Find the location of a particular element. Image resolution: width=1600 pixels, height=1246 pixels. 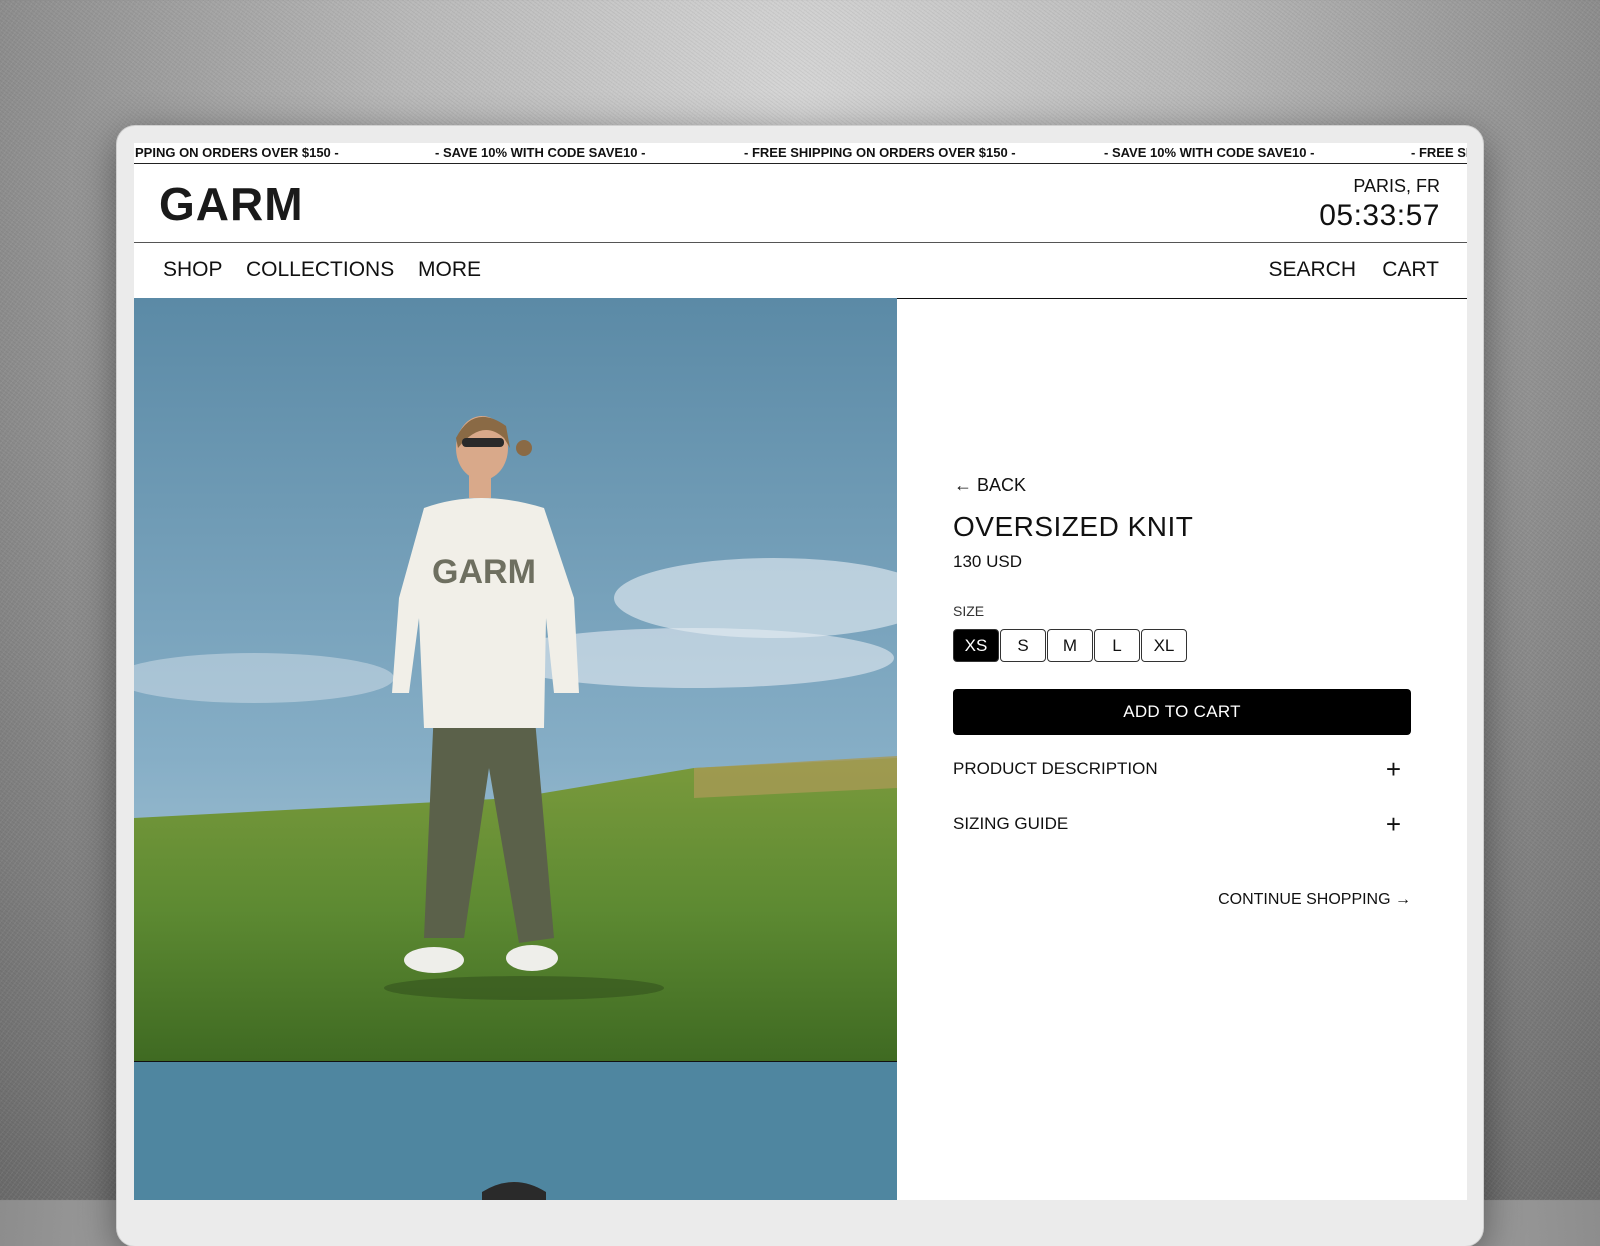

product-title: OVERSIZED KNIT is located at coordinates (1073, 526).